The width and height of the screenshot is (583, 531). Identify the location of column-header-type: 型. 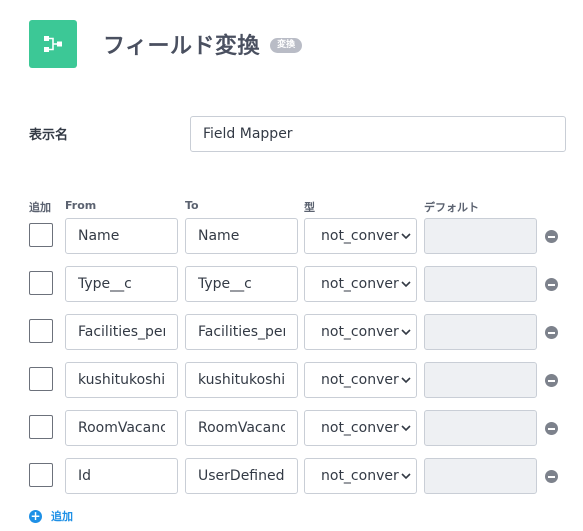
(309, 207).